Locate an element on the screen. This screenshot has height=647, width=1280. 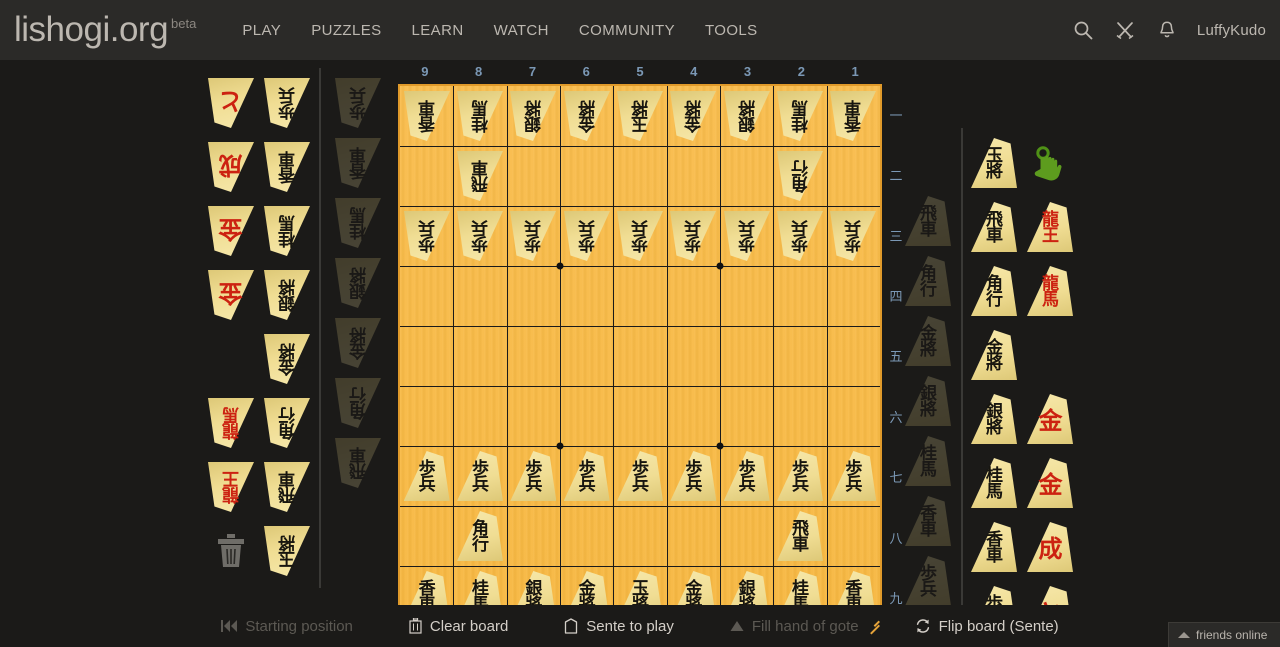
piece-plance-gote: 成 is located at coordinates (231, 167).